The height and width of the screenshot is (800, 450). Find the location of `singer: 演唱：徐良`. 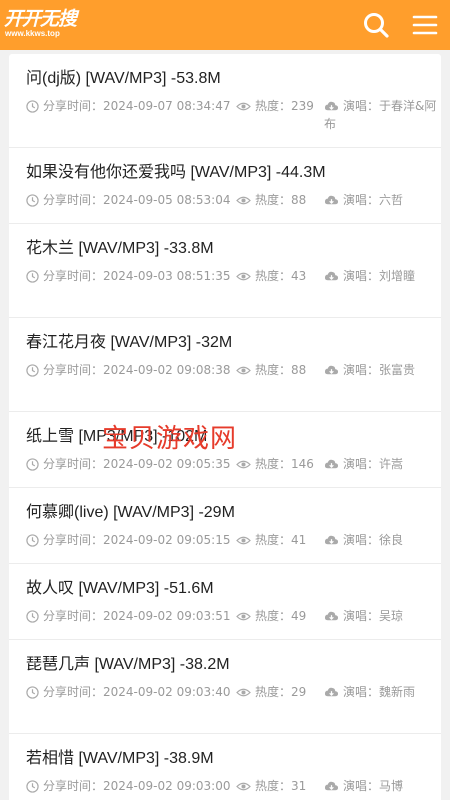

singer: 演唱：徐良 is located at coordinates (381, 540).